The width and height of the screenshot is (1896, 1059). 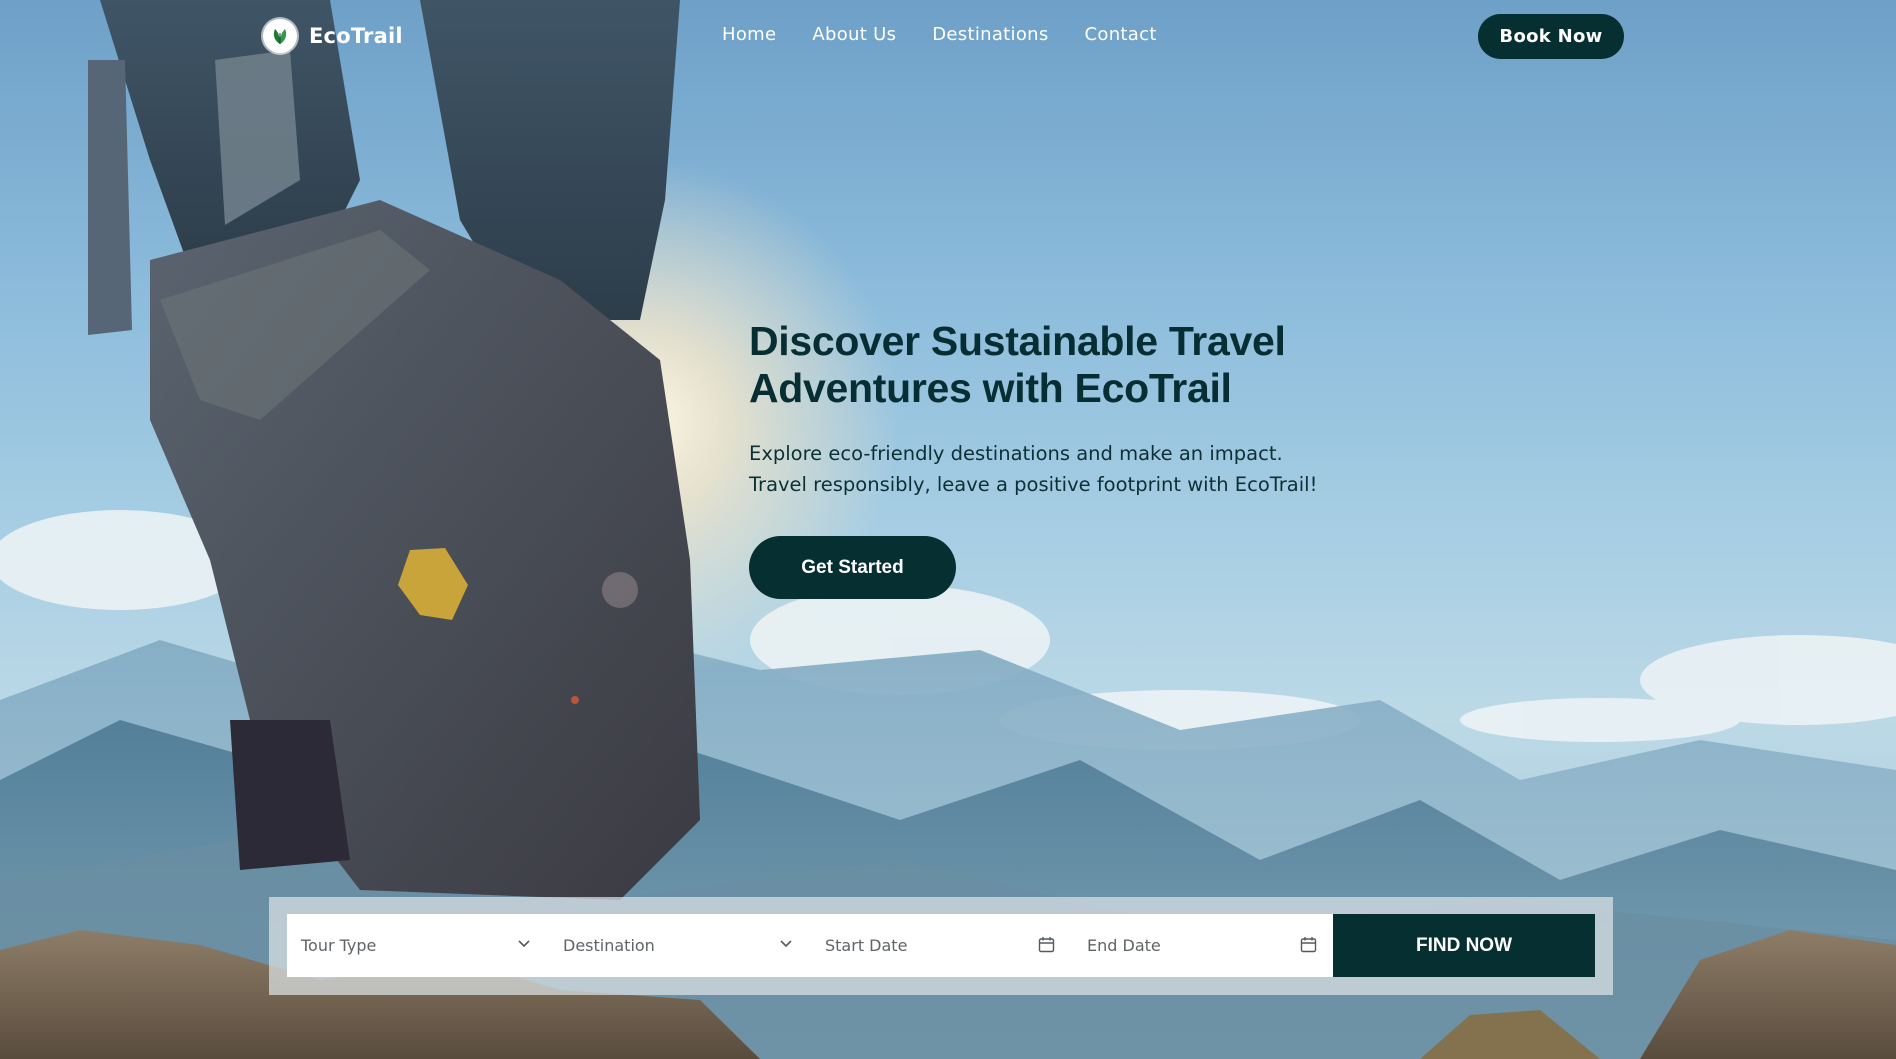 I want to click on tour-type-select: Tour Type, so click(x=418, y=945).